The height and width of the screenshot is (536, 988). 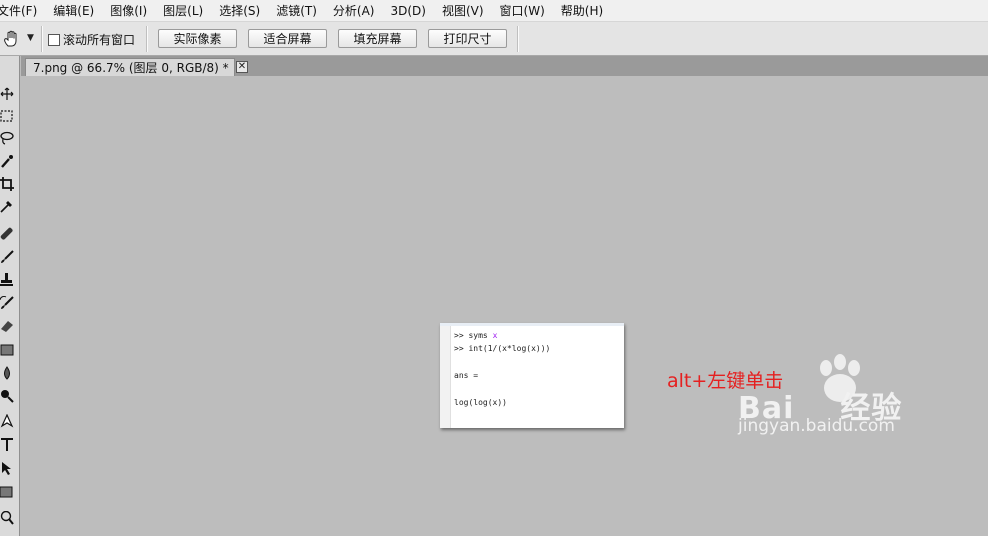 What do you see at coordinates (7, 303) in the screenshot?
I see `history-brush-icon` at bounding box center [7, 303].